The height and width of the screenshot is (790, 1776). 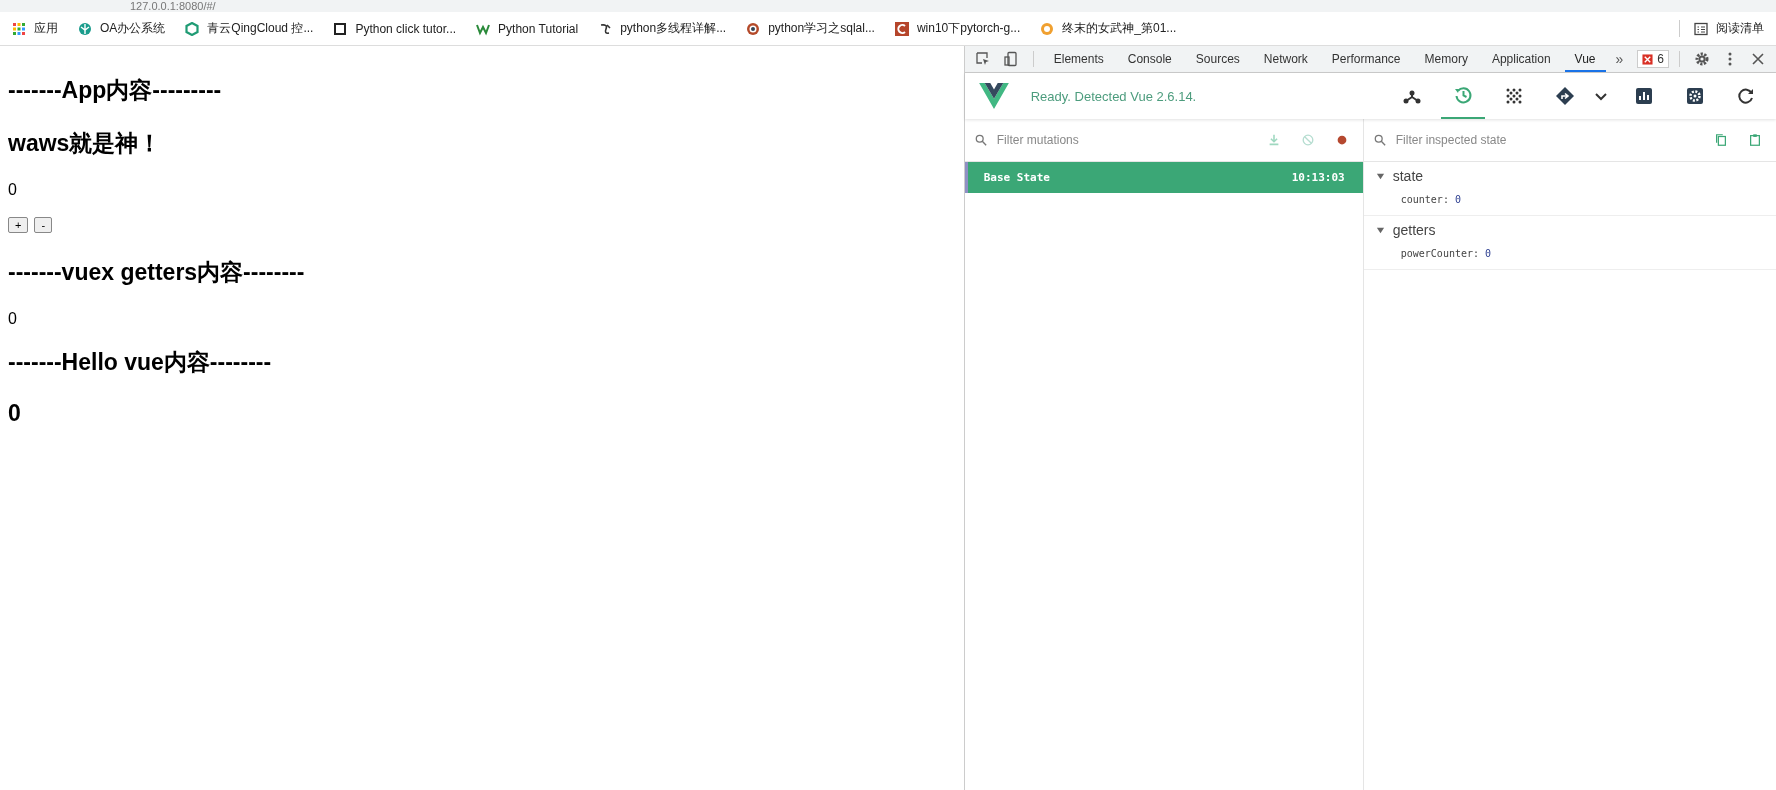 I want to click on status-text: Ready. Detected Vue 2.6.14., so click(x=1113, y=96).